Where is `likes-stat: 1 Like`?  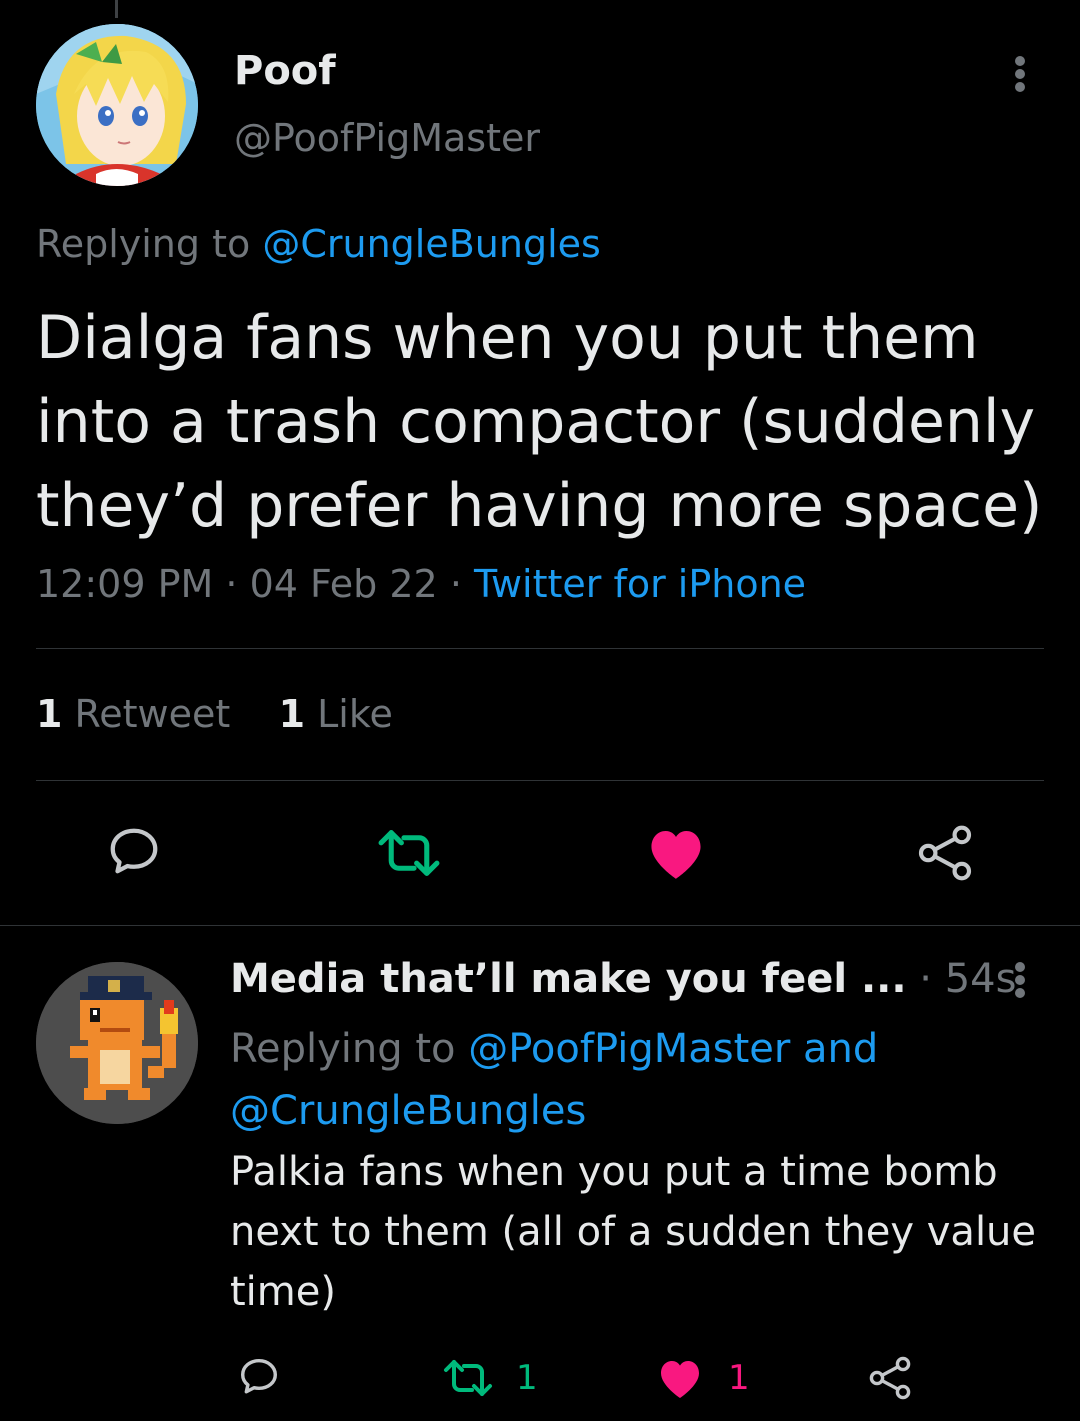 likes-stat: 1 Like is located at coordinates (336, 714).